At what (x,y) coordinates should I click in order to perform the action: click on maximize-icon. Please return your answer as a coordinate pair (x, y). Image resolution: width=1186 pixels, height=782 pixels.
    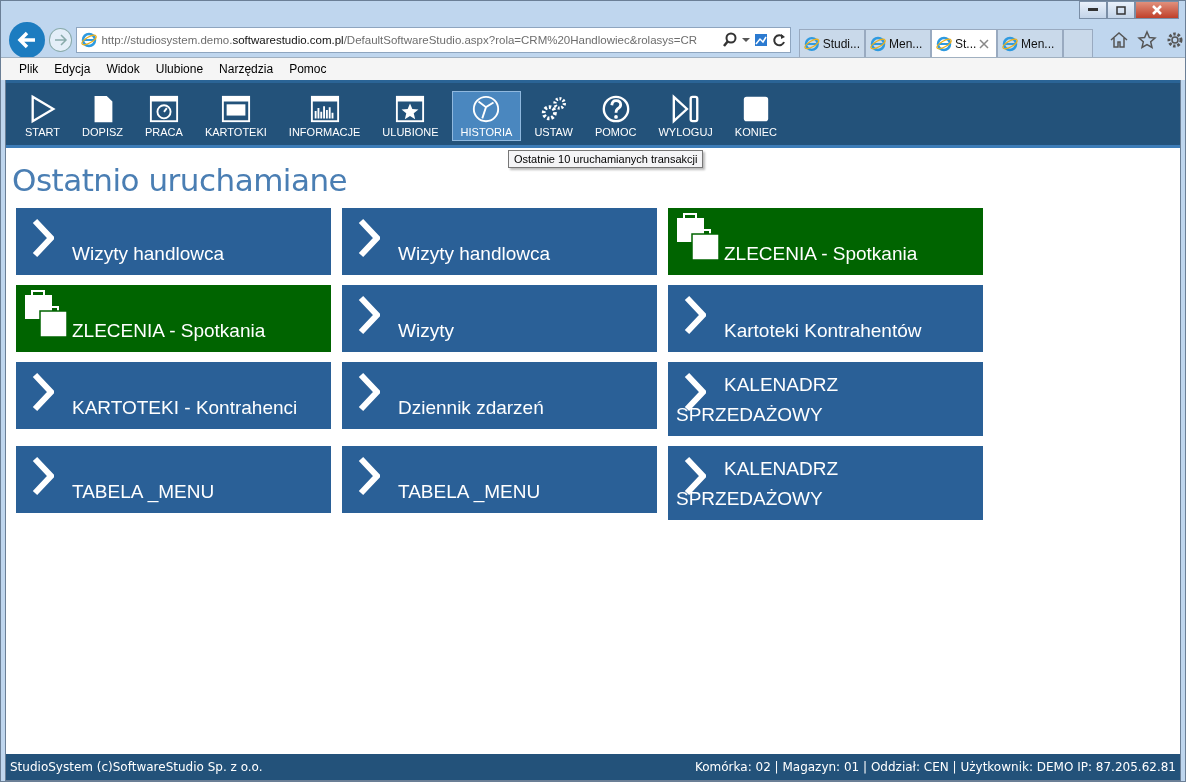
    Looking at the image, I should click on (1121, 10).